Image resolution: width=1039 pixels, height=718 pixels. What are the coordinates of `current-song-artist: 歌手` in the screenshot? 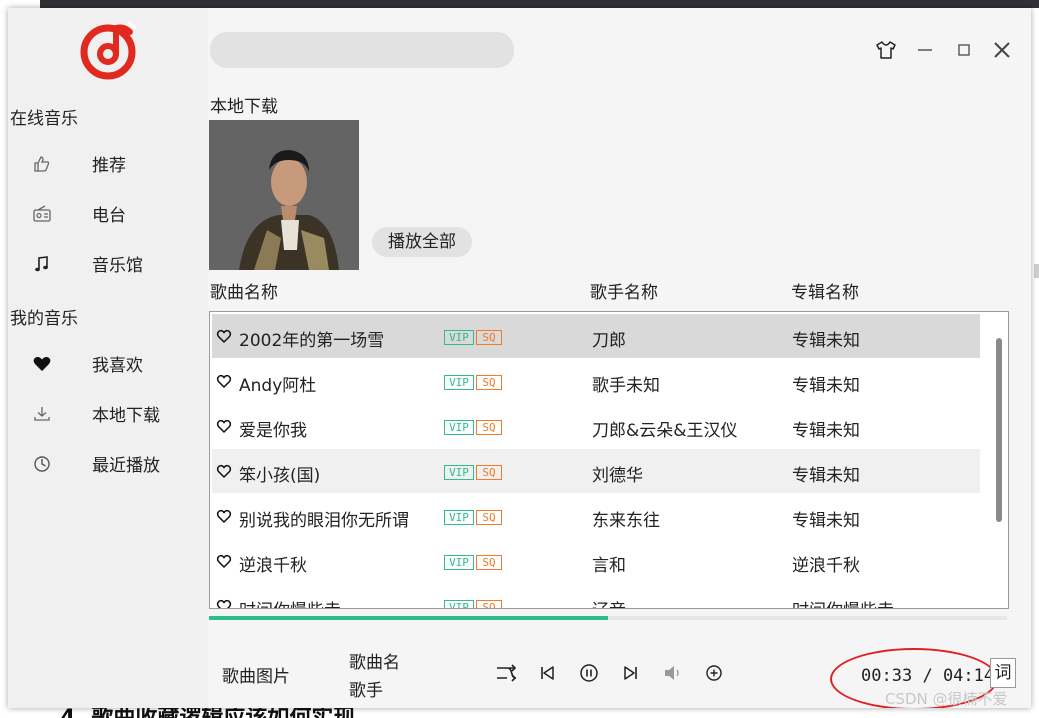 It's located at (366, 691).